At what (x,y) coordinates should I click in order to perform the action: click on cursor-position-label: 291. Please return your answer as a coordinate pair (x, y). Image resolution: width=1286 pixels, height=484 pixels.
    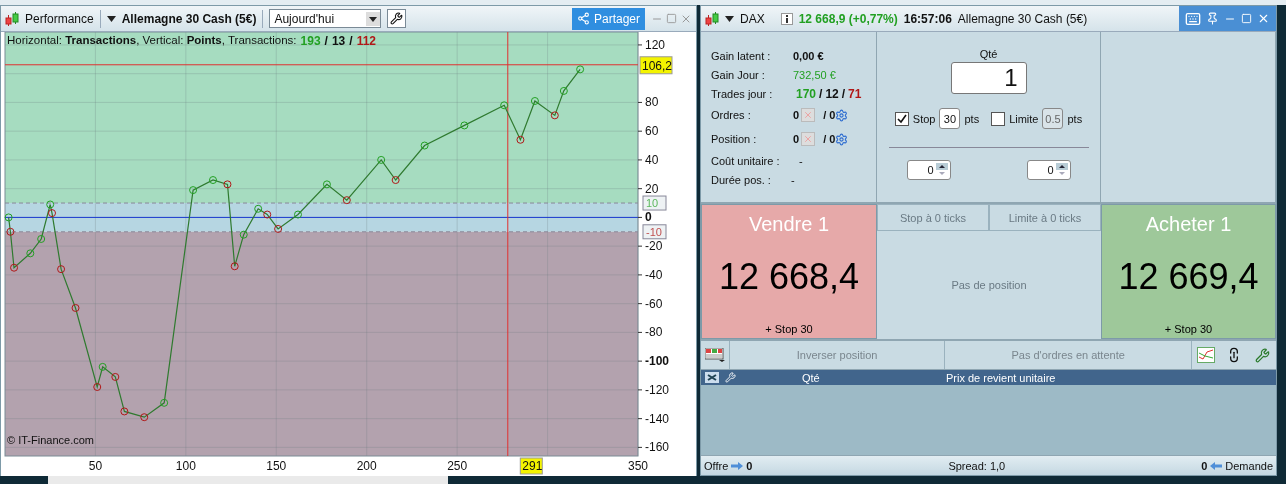
    Looking at the image, I should click on (531, 466).